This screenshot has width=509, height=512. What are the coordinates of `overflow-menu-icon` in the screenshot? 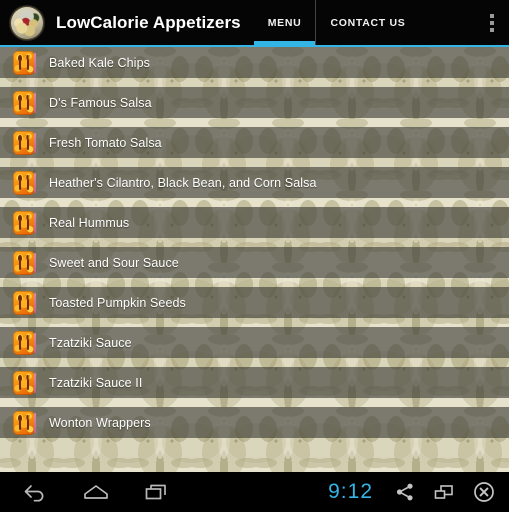 It's located at (492, 22).